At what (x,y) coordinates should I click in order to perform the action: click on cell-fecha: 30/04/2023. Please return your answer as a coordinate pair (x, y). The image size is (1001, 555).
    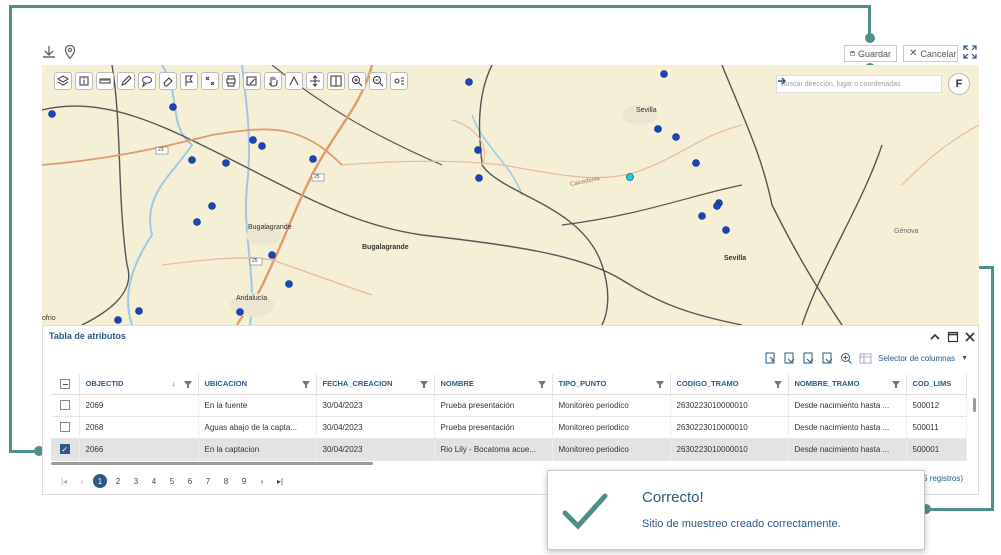
    Looking at the image, I should click on (375, 405).